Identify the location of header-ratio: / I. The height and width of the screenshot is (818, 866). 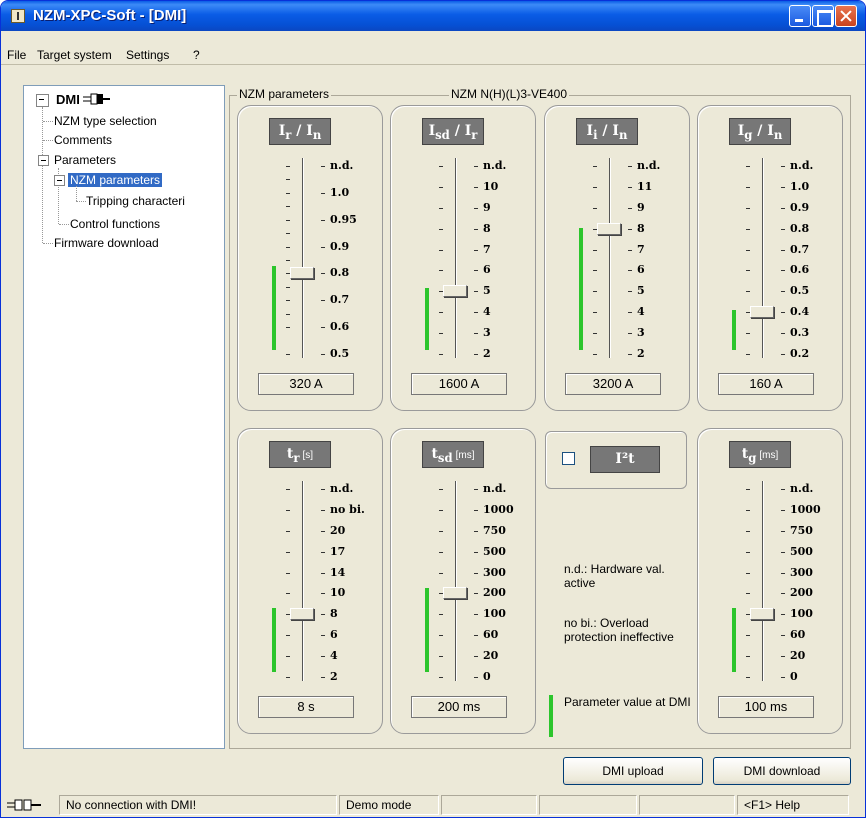
(460, 131).